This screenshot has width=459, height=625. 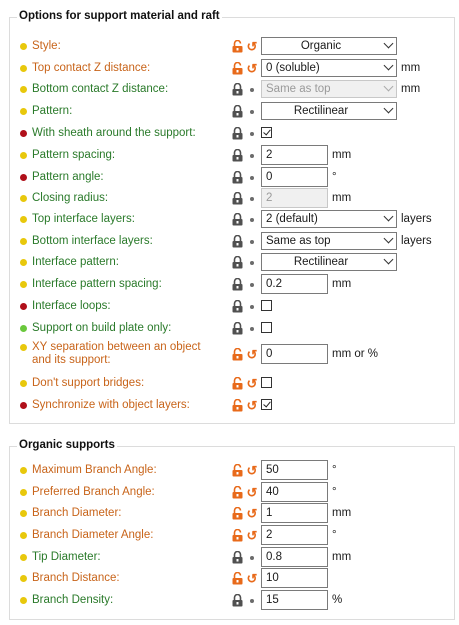 What do you see at coordinates (92, 241) in the screenshot?
I see `bottom-interface-layers-label: Bottom interface layers:` at bounding box center [92, 241].